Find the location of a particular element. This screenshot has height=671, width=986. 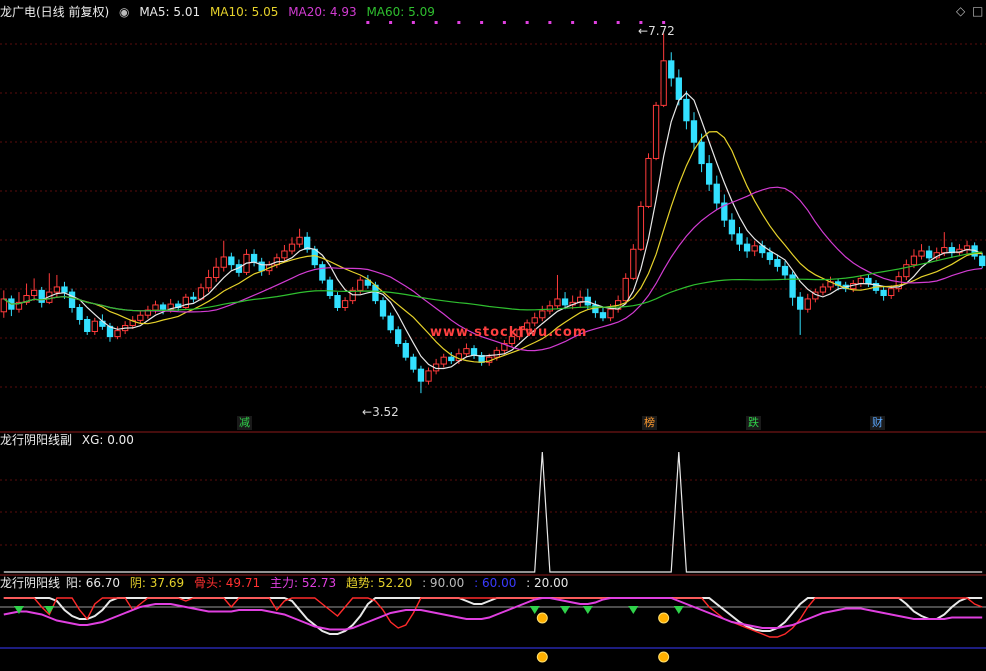

yang-value: 阳: 66.70 is located at coordinates (93, 583).